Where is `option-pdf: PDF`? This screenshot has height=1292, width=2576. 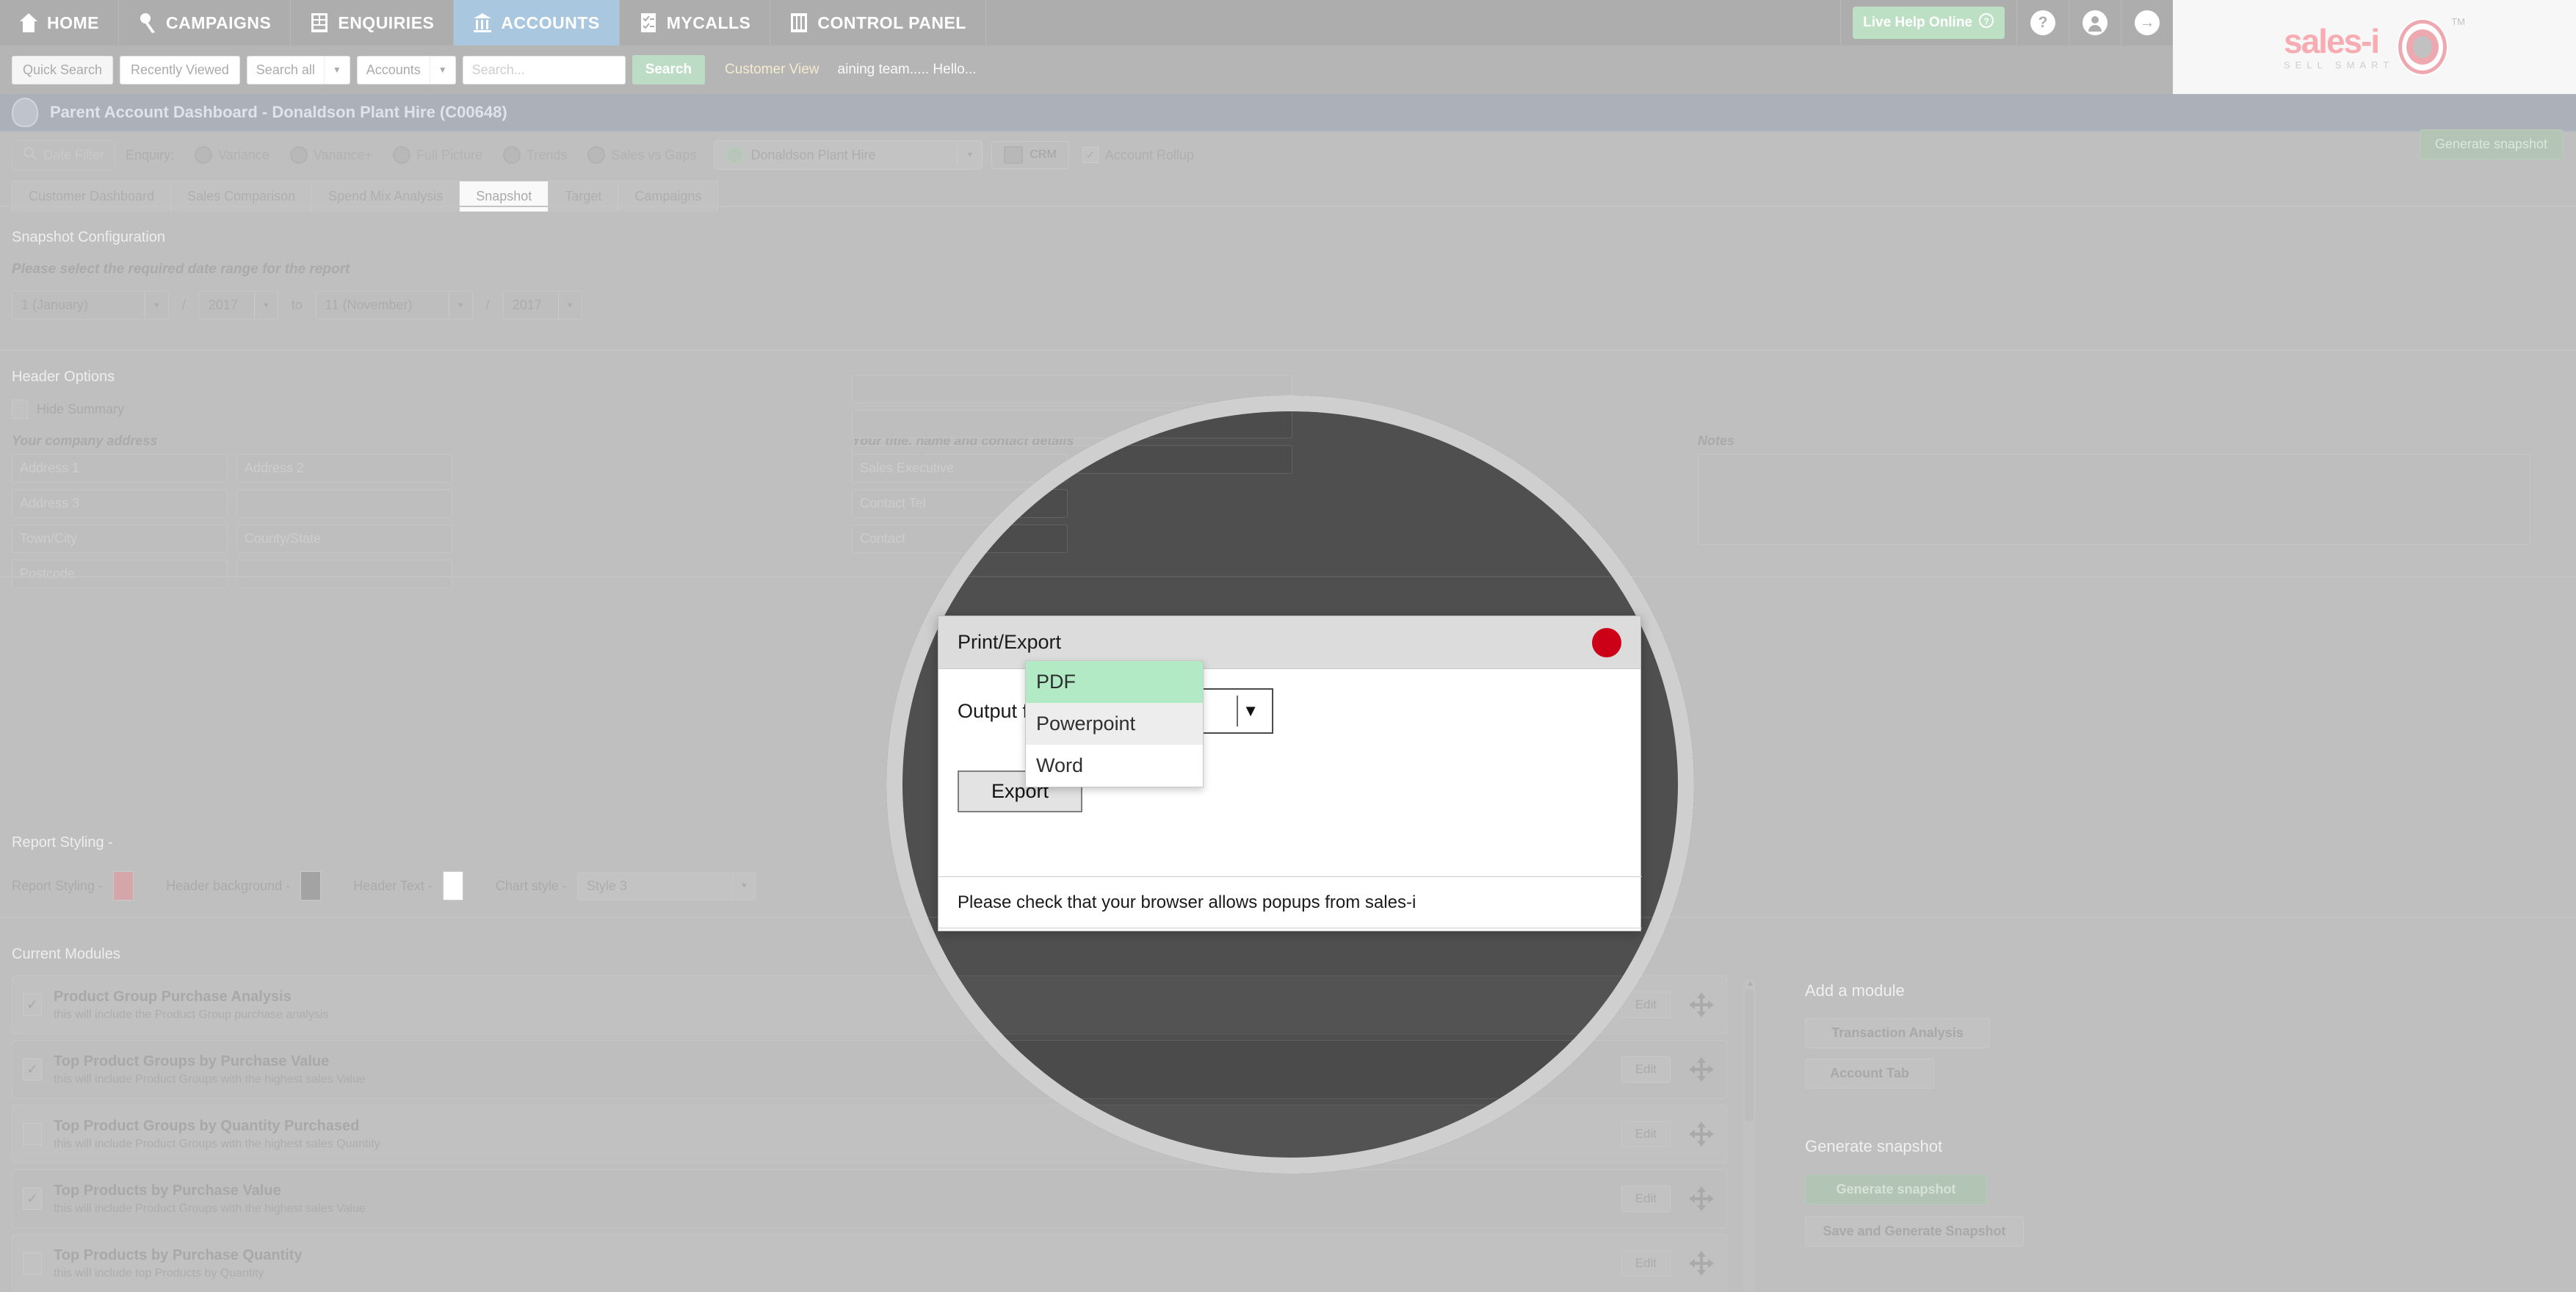 option-pdf: PDF is located at coordinates (1114, 682).